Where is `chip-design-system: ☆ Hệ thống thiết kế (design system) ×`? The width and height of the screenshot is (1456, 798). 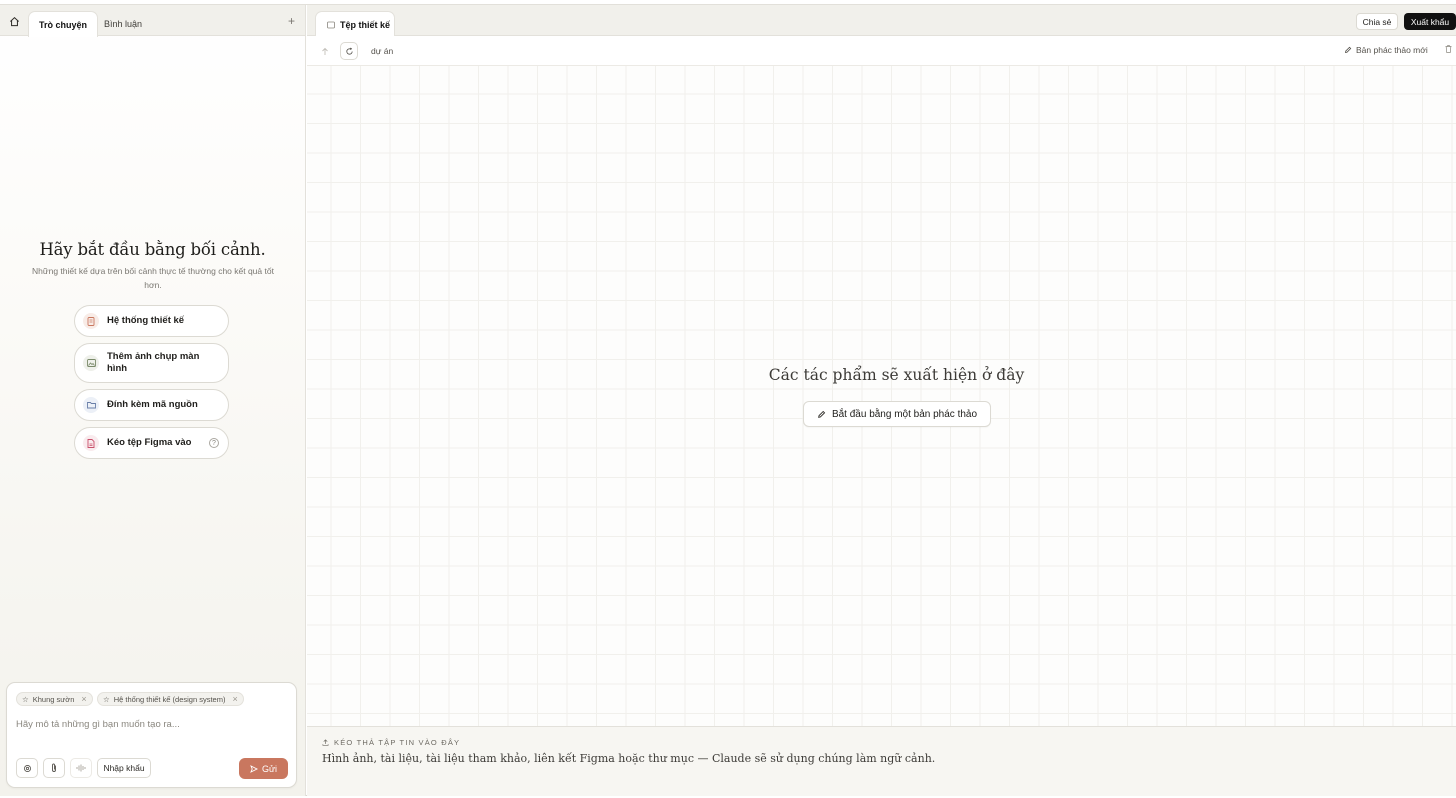 chip-design-system: ☆ Hệ thống thiết kế (design system) × is located at coordinates (170, 699).